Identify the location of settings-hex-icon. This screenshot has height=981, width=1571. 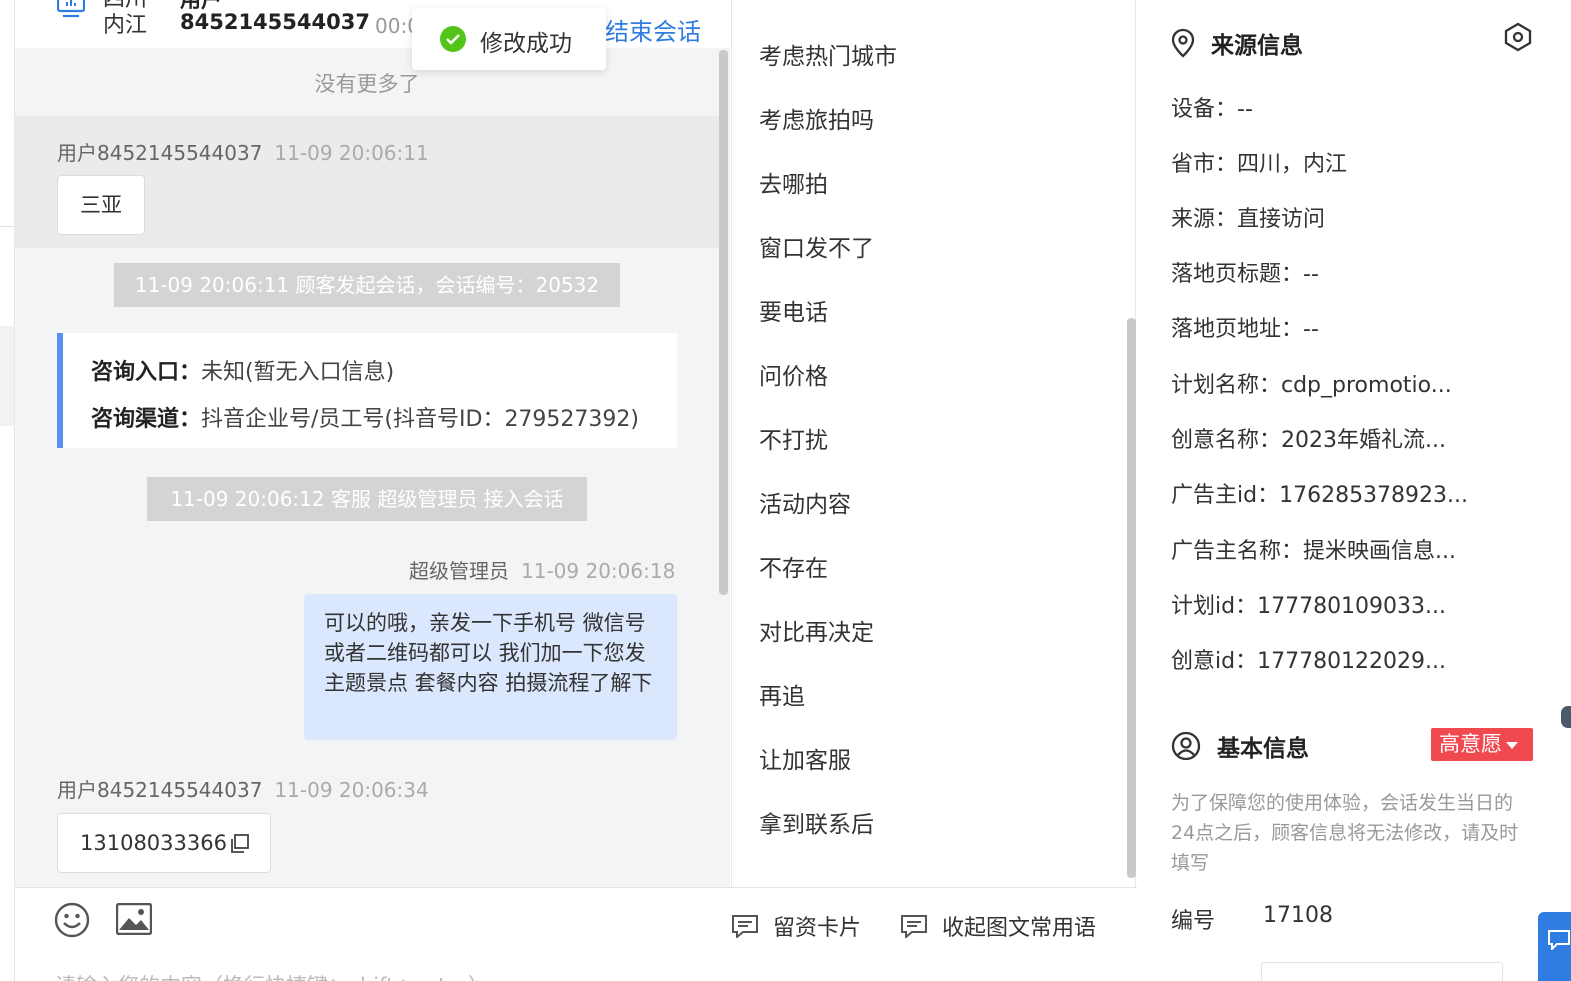
(1518, 37).